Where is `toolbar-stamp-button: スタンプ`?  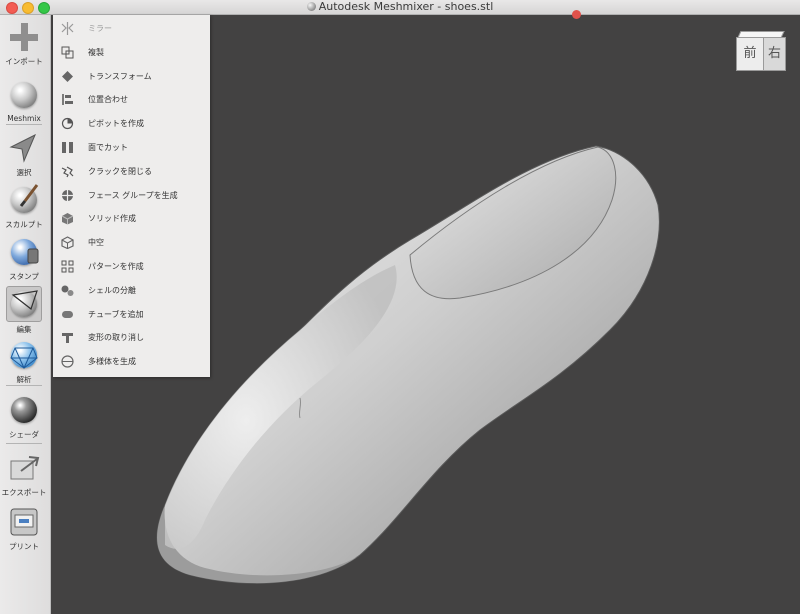 toolbar-stamp-button: スタンプ is located at coordinates (24, 258).